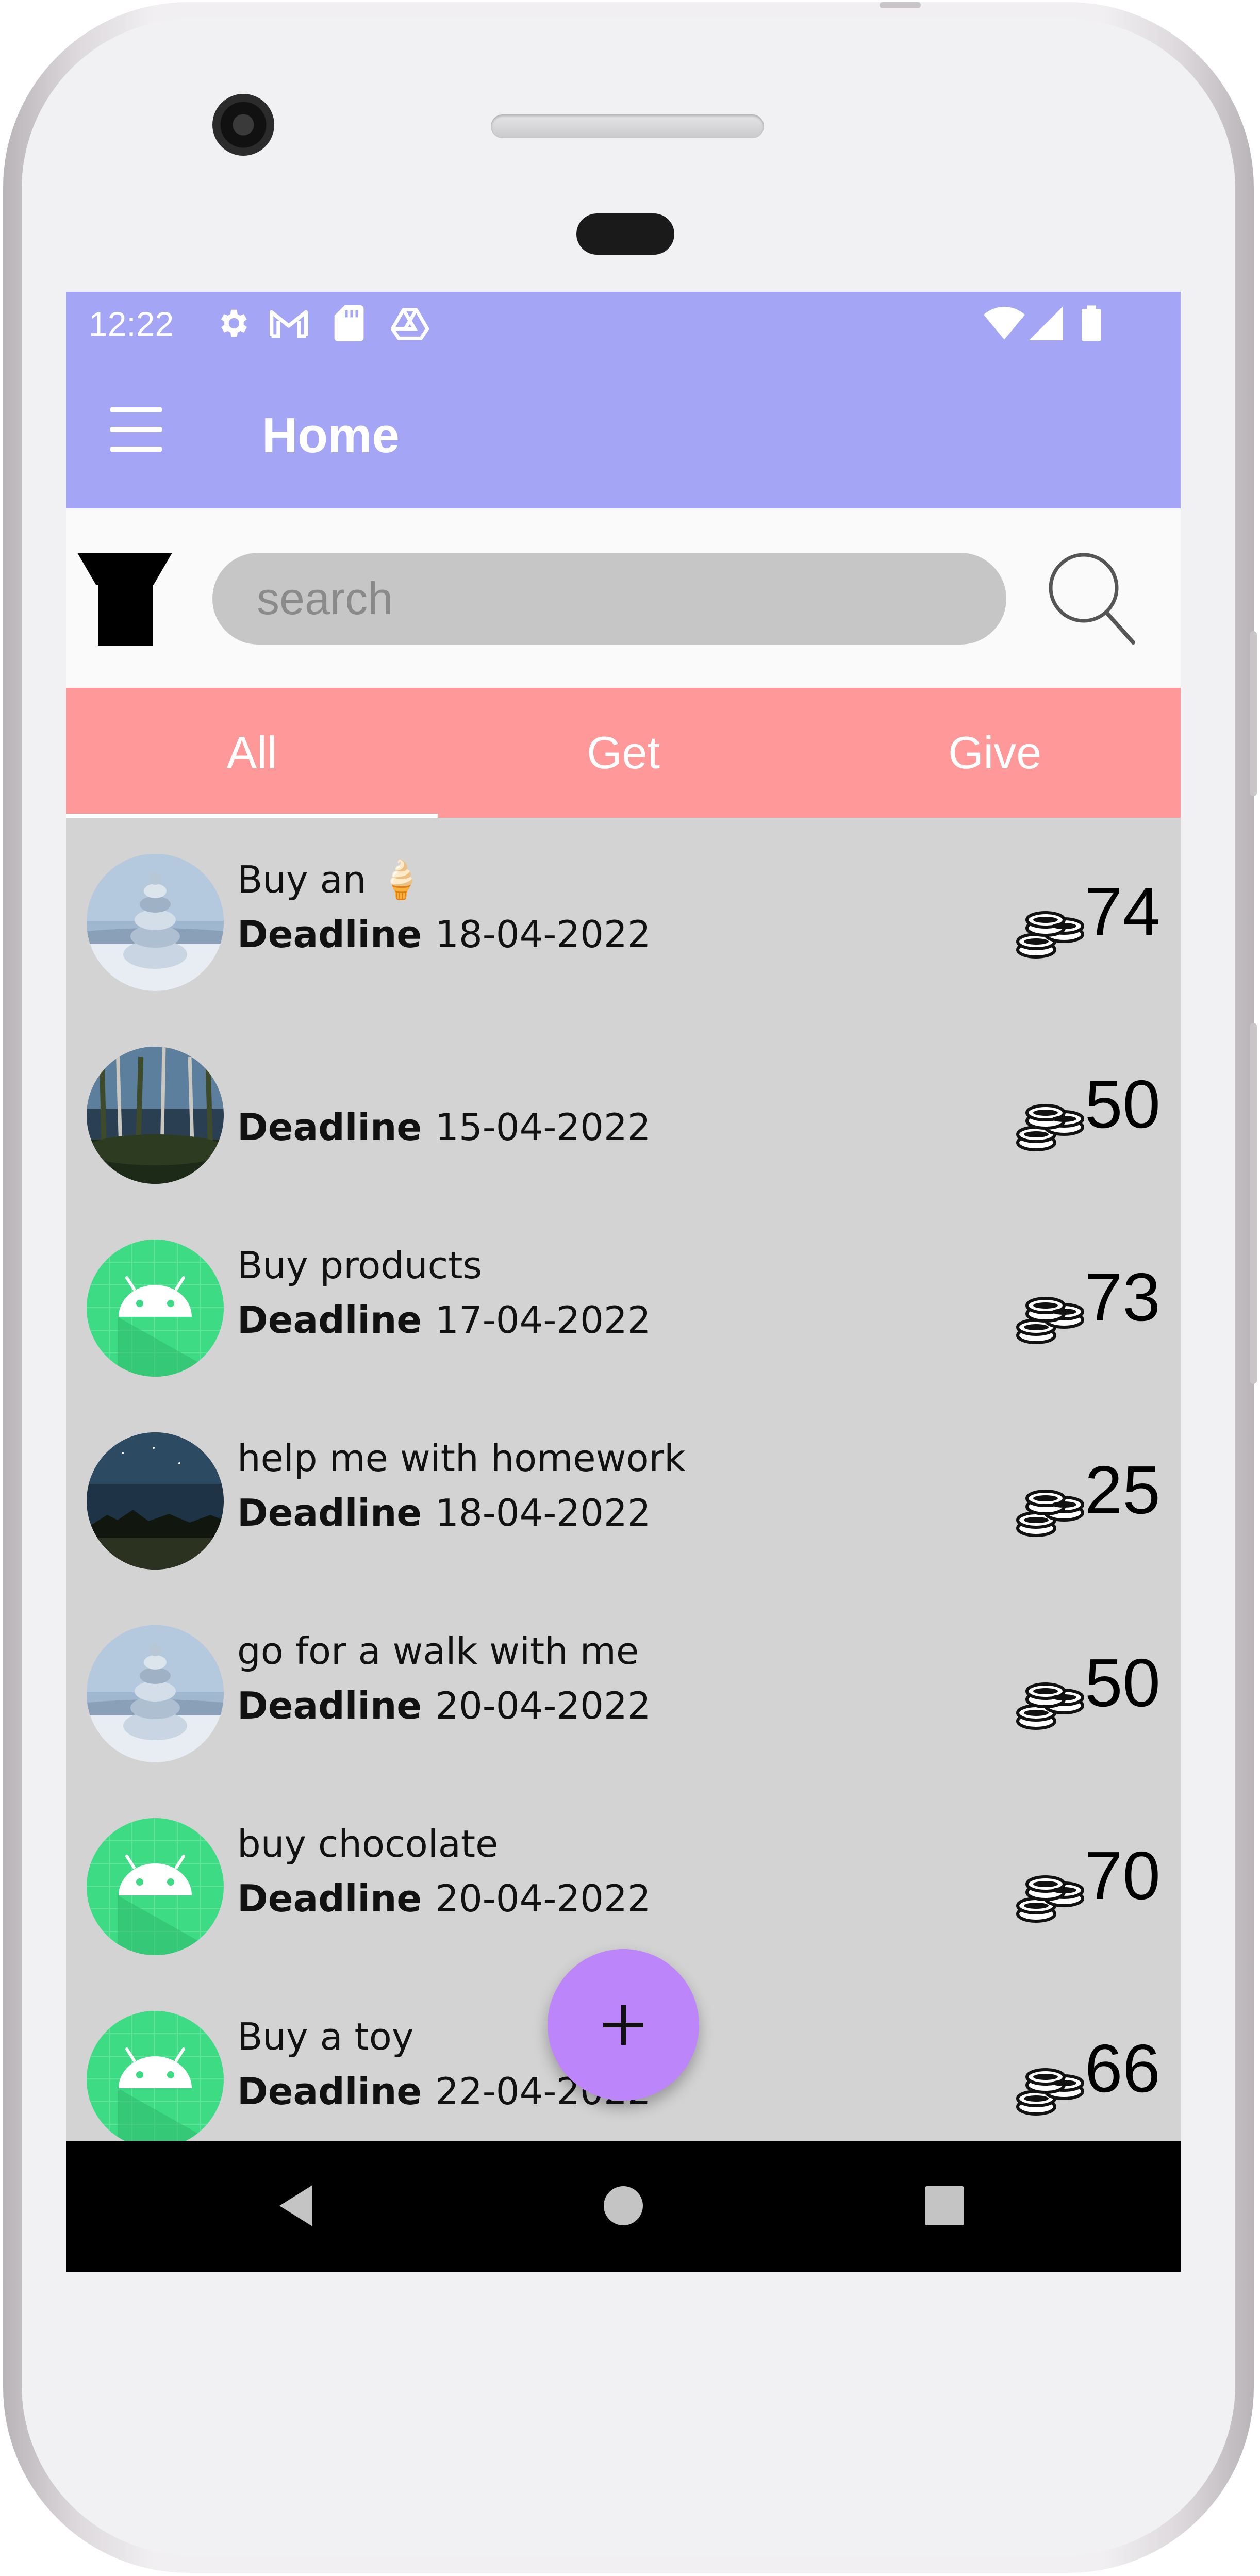  Describe the element at coordinates (232, 323) in the screenshot. I see `gear-icon` at that location.